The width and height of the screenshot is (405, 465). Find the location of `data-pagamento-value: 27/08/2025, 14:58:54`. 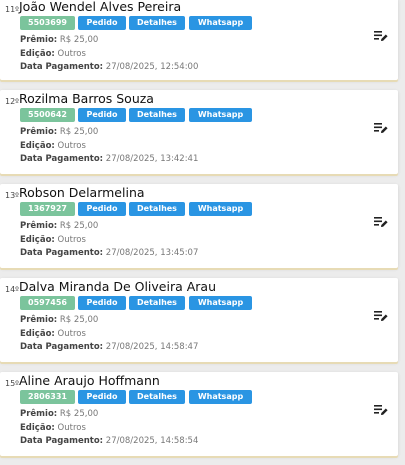

data-pagamento-value: 27/08/2025, 14:58:54 is located at coordinates (152, 441).